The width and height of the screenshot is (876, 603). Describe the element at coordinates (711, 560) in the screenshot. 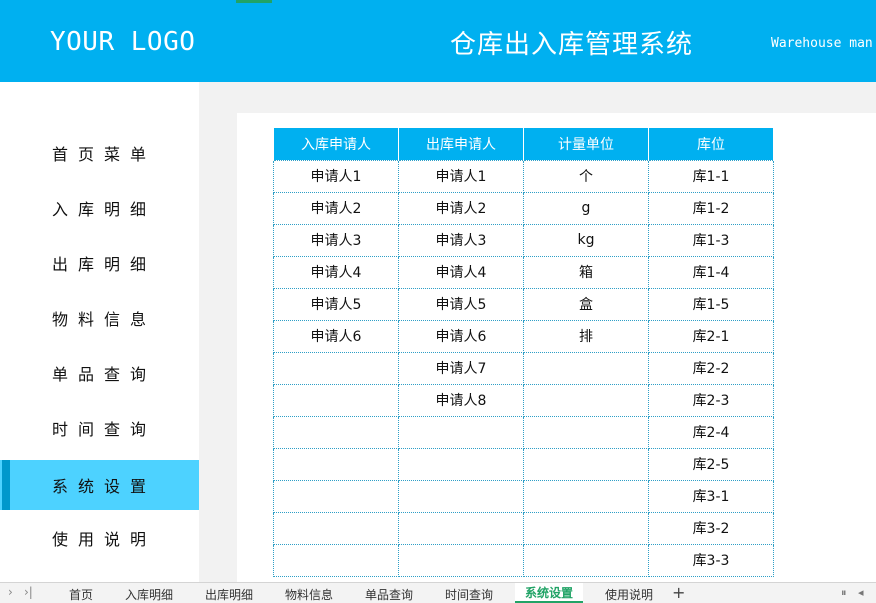

I see `table-cell-location: 库3-3` at that location.